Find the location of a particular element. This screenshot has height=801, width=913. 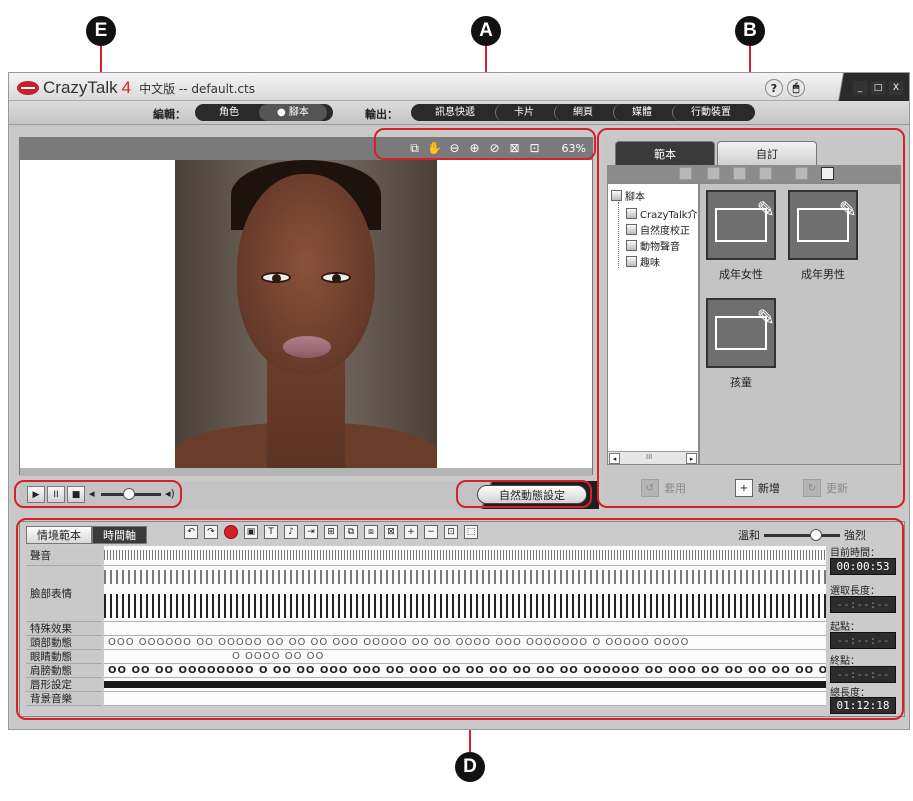

image-icon: ▣ is located at coordinates (251, 532).